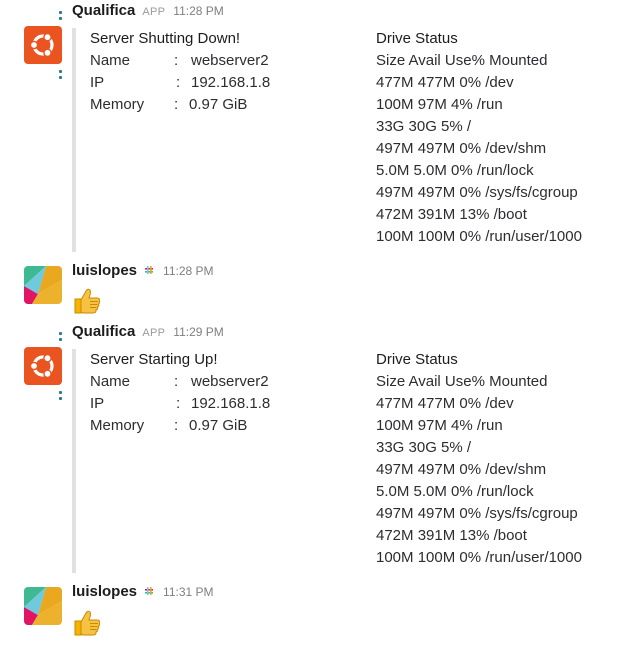  I want to click on timestamp: 11:31 PM, so click(188, 592).